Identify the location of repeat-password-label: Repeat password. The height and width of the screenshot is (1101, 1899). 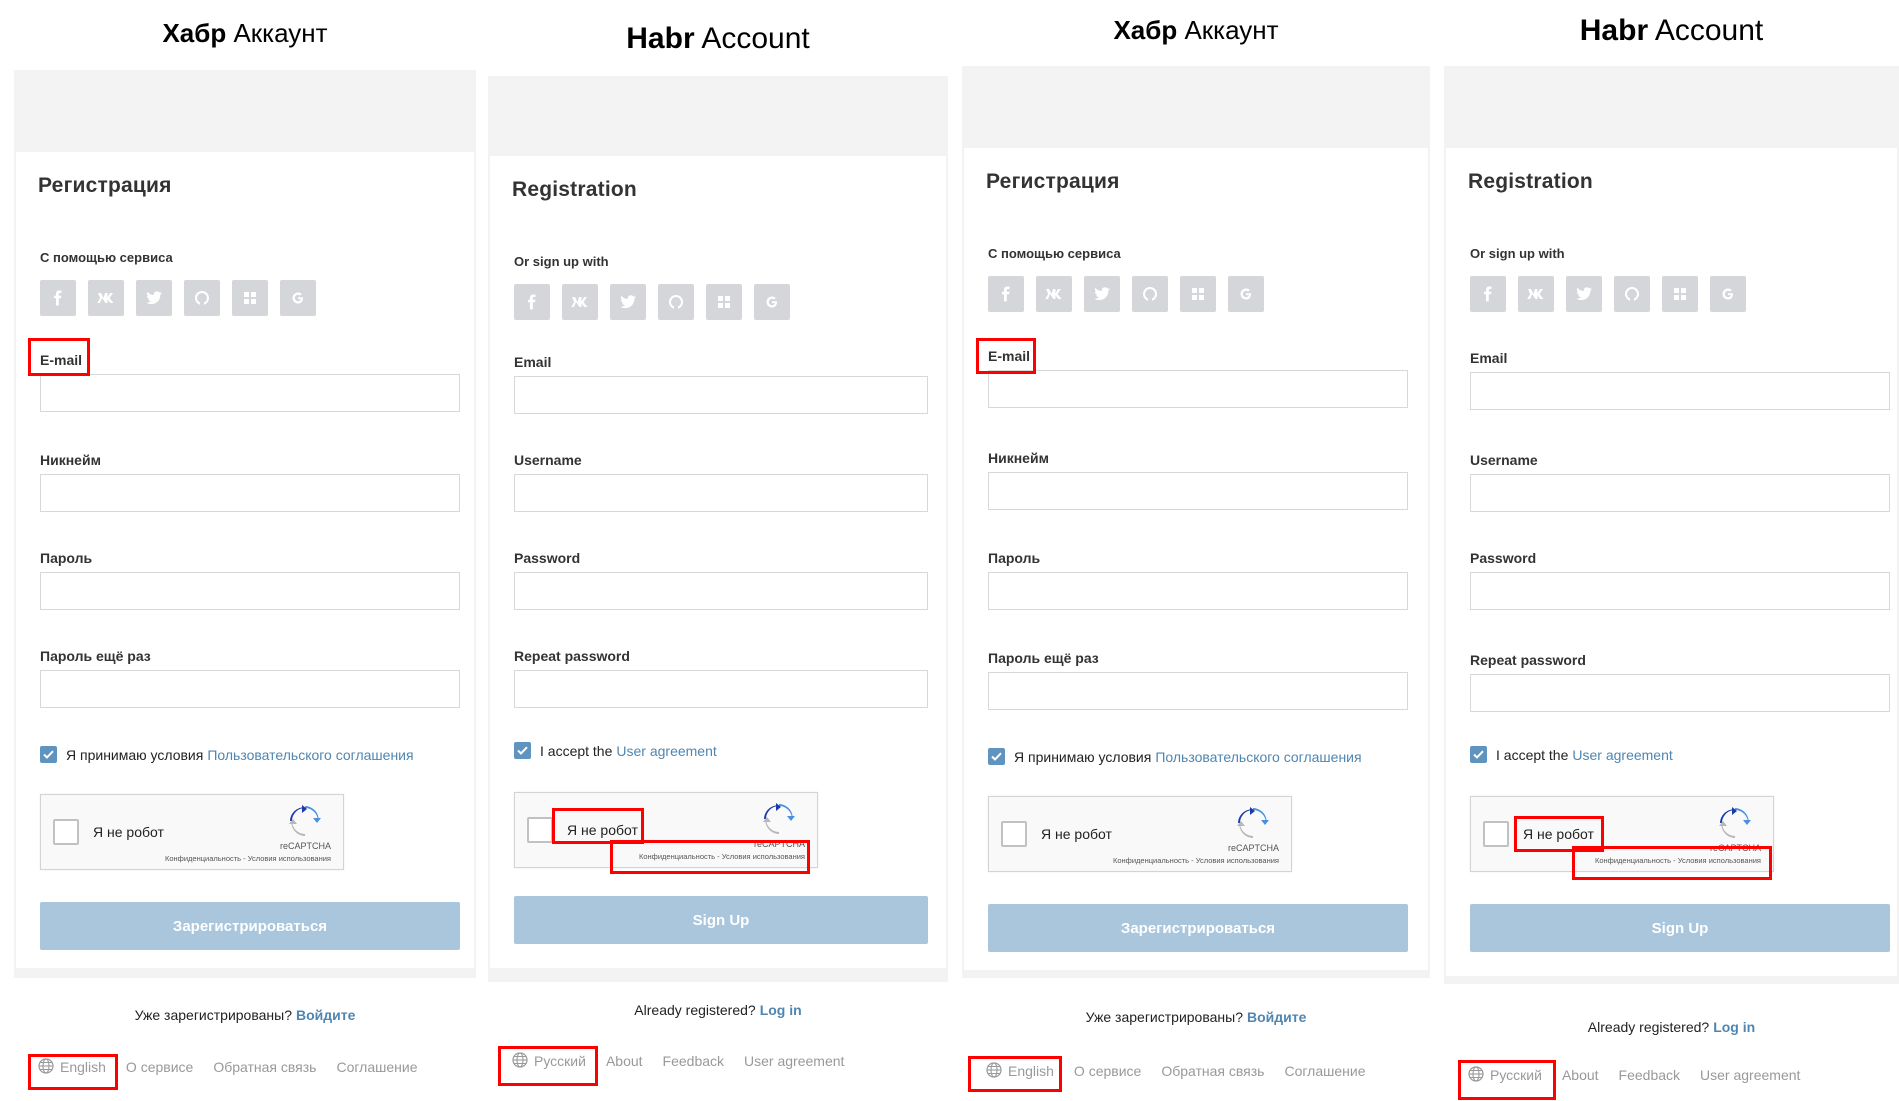
(572, 656).